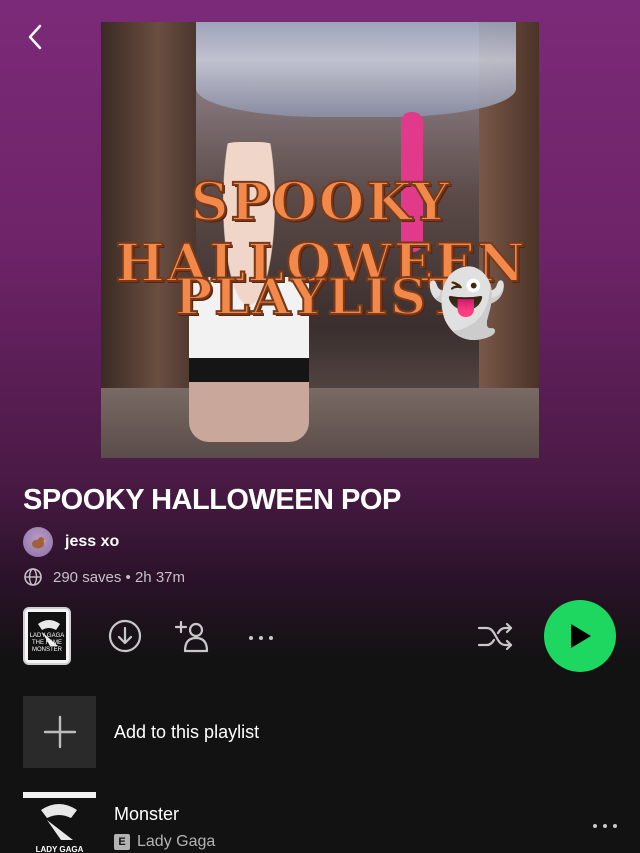 The width and height of the screenshot is (640, 853). What do you see at coordinates (92, 542) in the screenshot?
I see `owner-name: jess xo` at bounding box center [92, 542].